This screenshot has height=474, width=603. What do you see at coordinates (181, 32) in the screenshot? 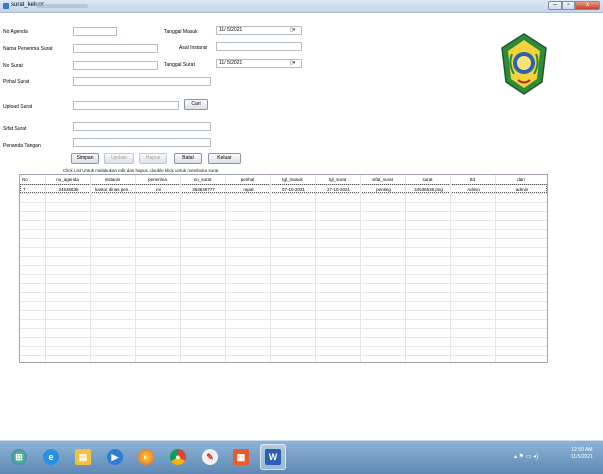
I see `tanggal-masuk-label: Tanggal Masuk` at bounding box center [181, 32].